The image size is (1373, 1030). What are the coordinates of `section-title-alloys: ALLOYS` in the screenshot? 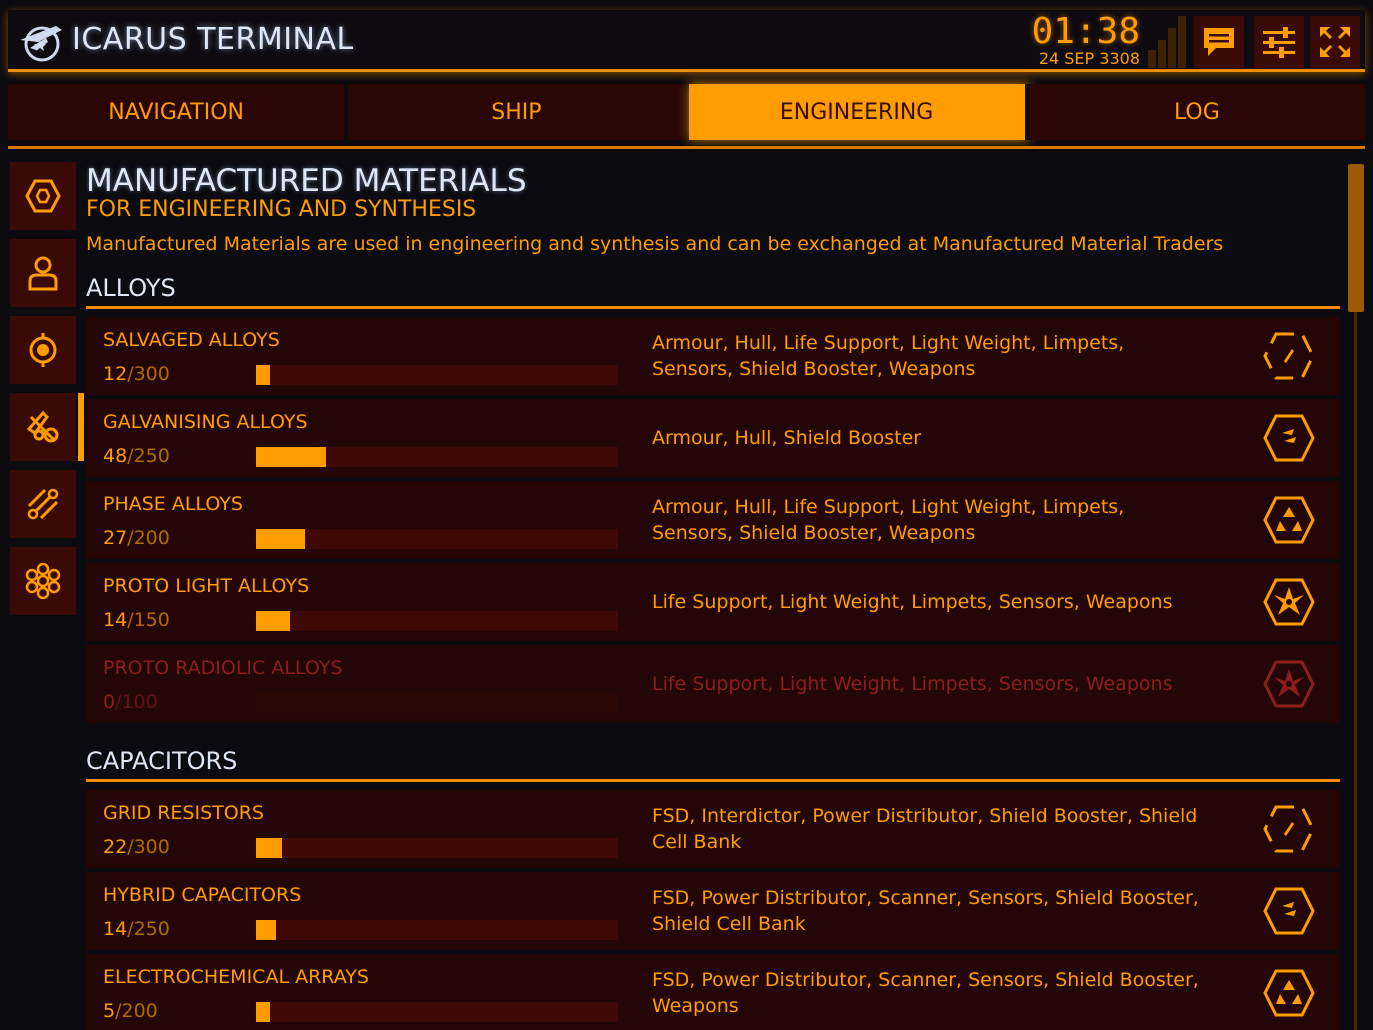 It's located at (713, 290).